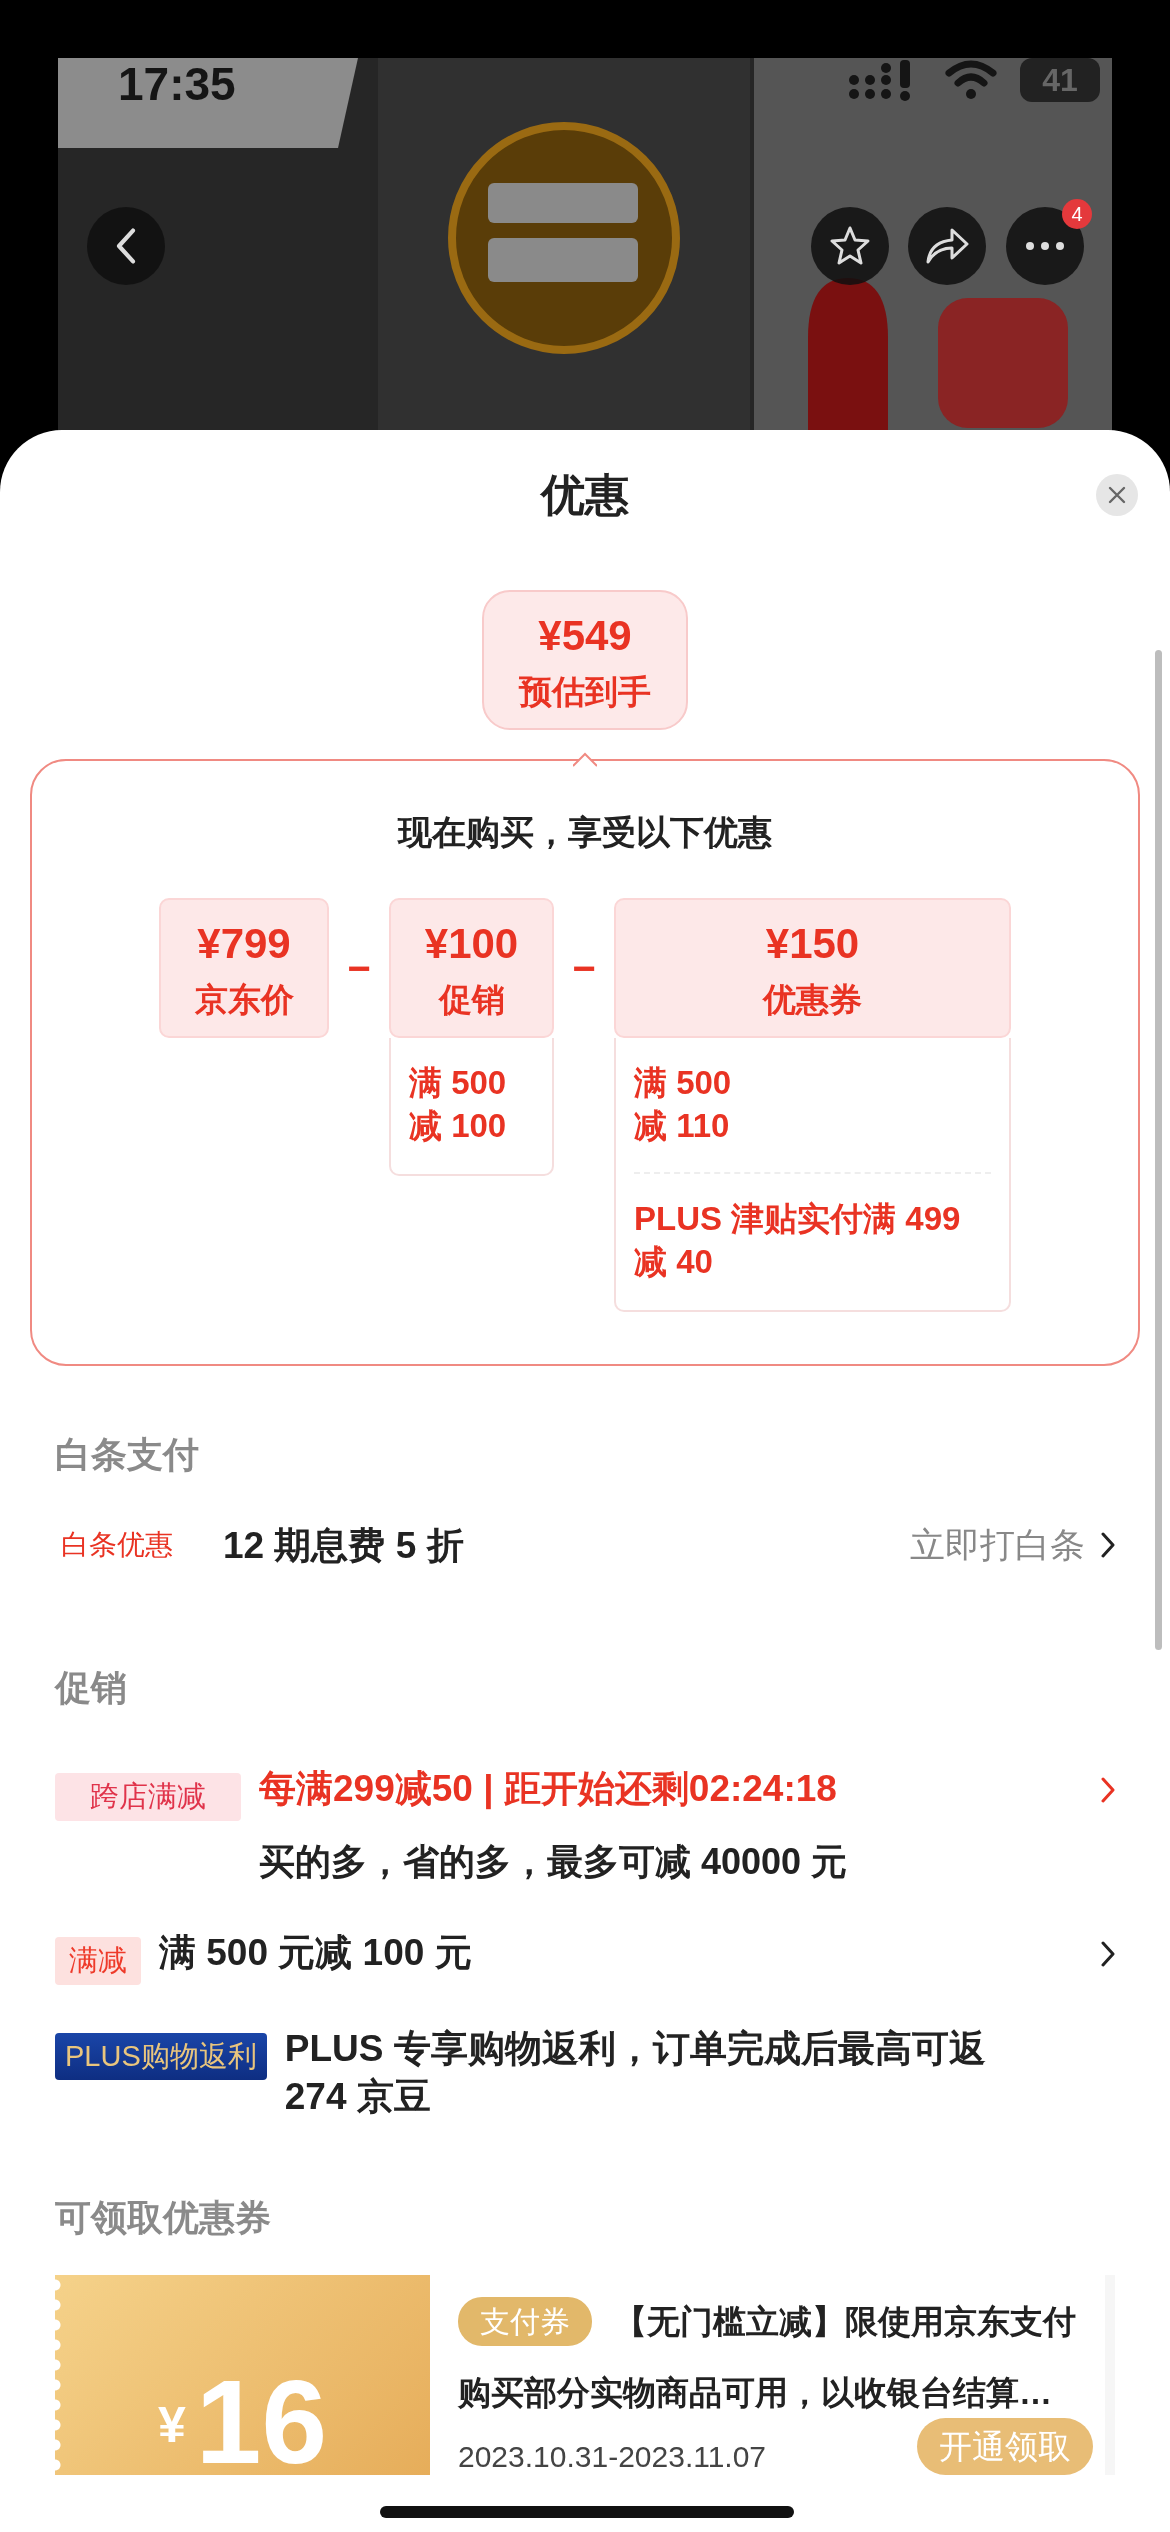  I want to click on back-icon, so click(126, 246).